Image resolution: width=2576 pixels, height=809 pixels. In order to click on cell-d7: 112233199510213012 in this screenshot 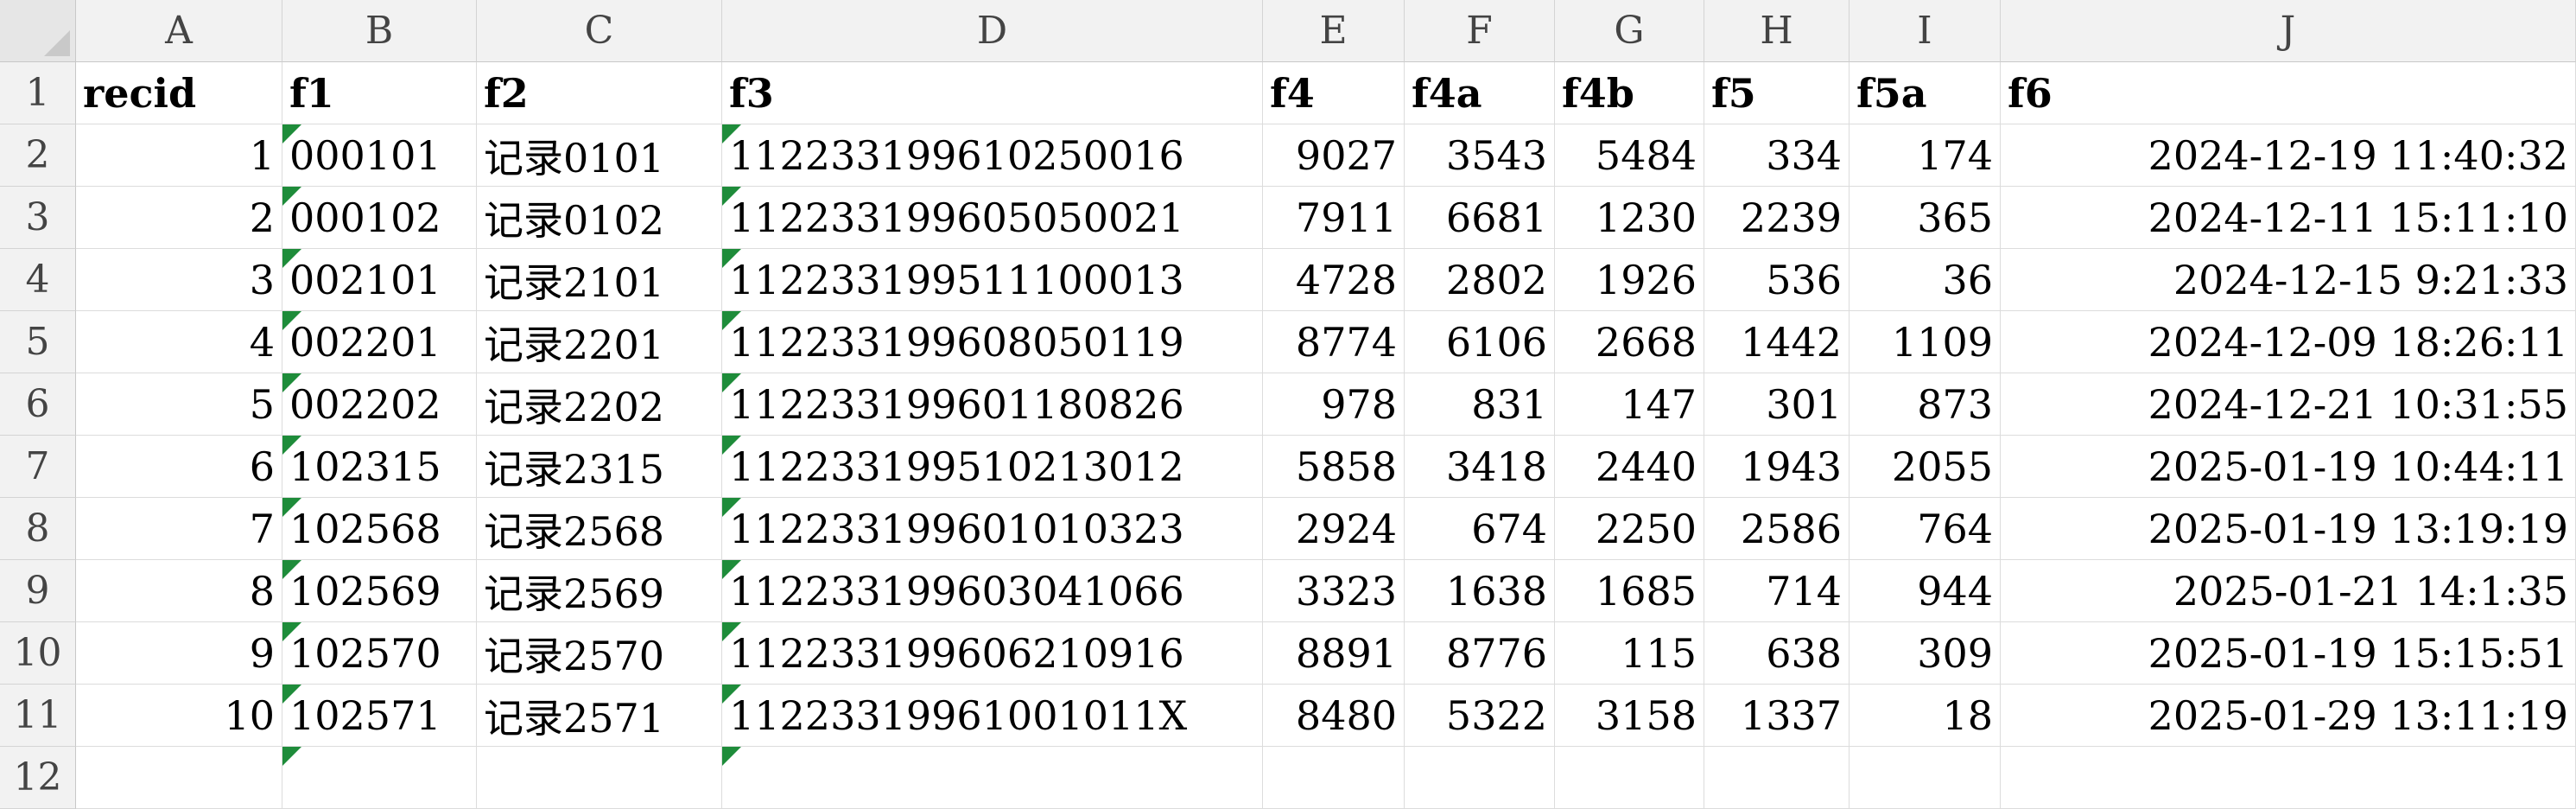, I will do `click(992, 467)`.